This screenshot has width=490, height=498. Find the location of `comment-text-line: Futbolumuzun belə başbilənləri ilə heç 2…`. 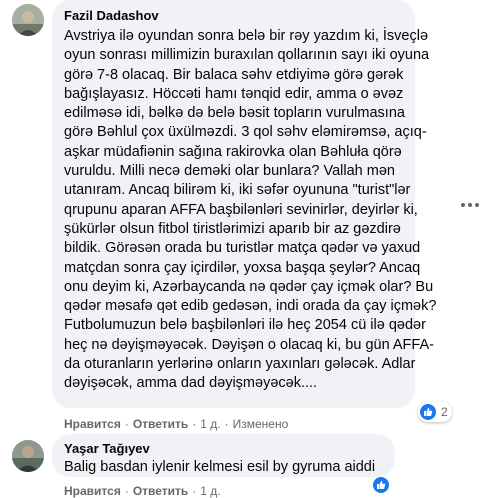

comment-text-line: Futbolumuzun belə başbilənləri ilə heç 2… is located at coordinates (245, 325).